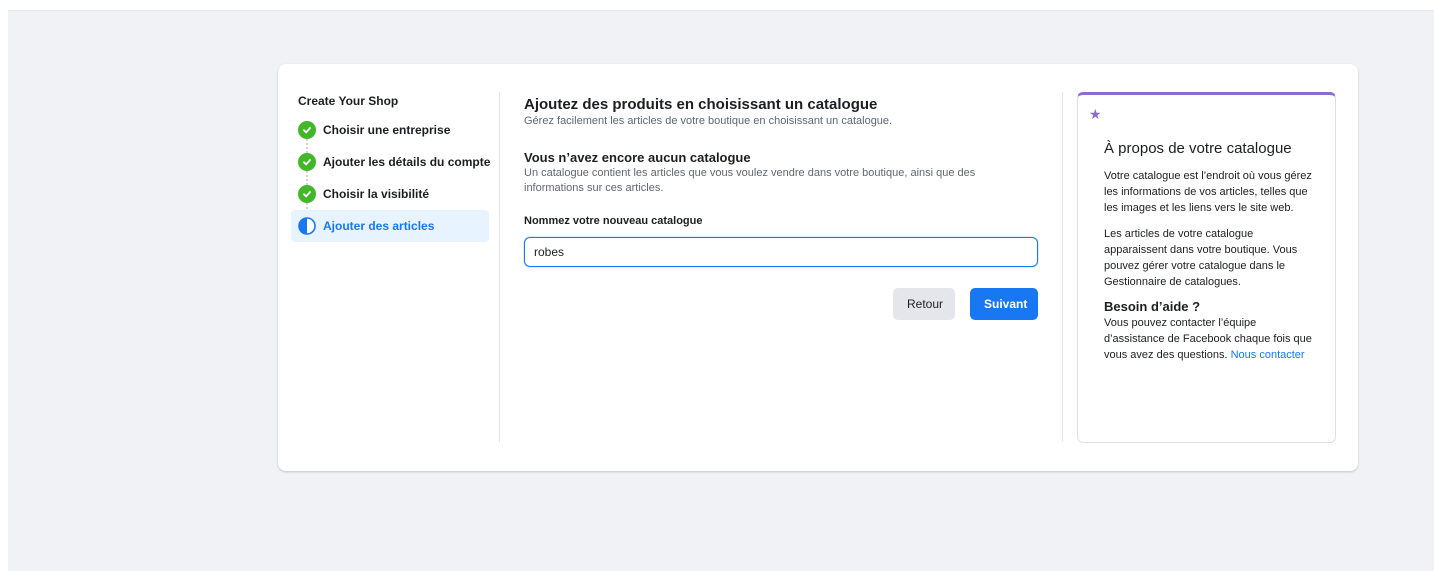  What do you see at coordinates (348, 101) in the screenshot?
I see `stepper-title: Create Your Shop` at bounding box center [348, 101].